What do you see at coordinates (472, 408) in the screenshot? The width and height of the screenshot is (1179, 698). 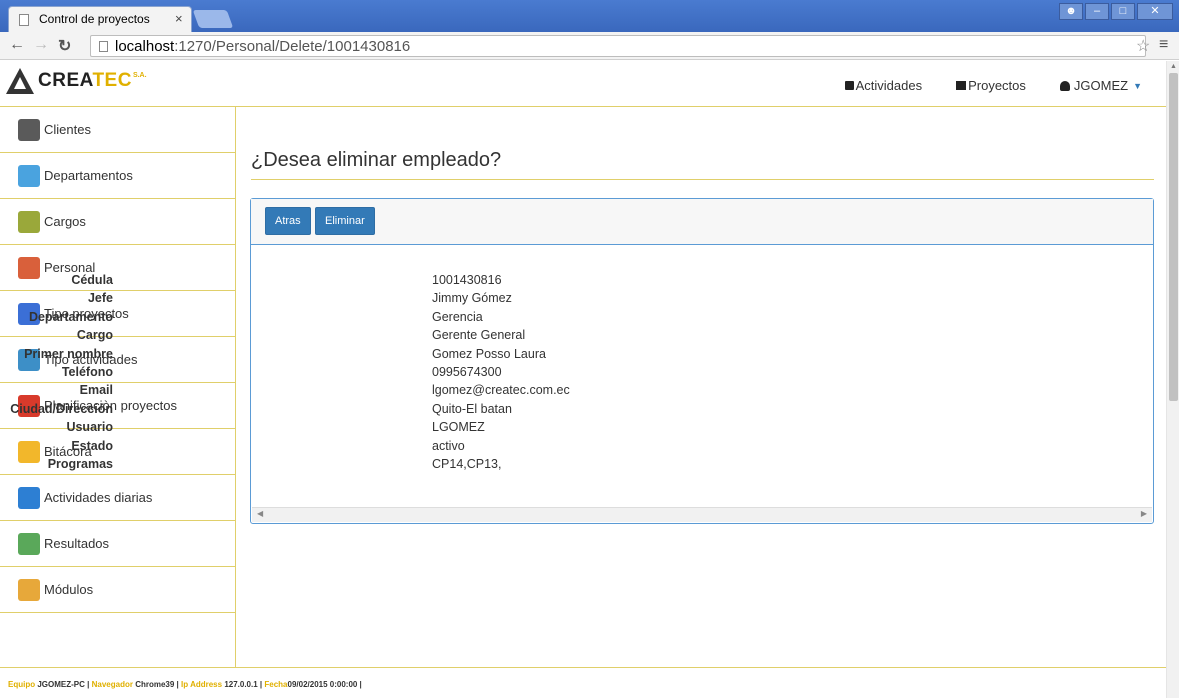 I see `detail-value: Quito-El batan` at bounding box center [472, 408].